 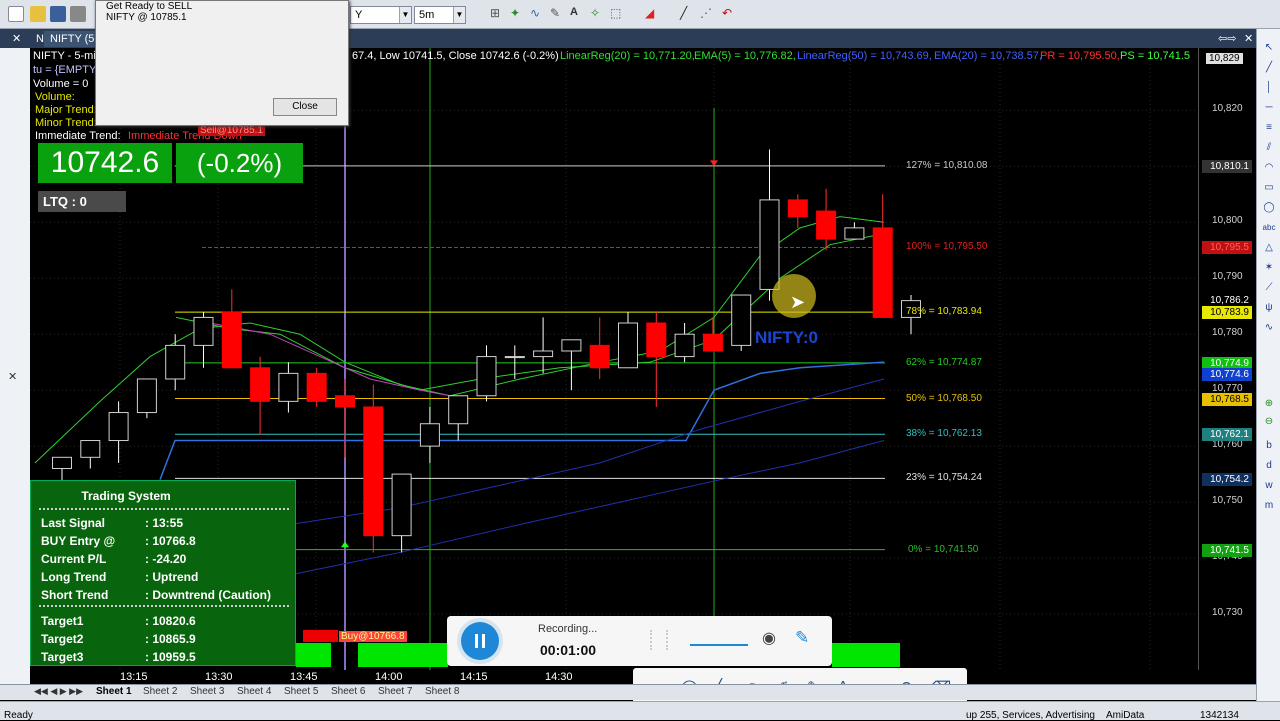 What do you see at coordinates (1224, 58) in the screenshot?
I see `y-tick-label: 10,829` at bounding box center [1224, 58].